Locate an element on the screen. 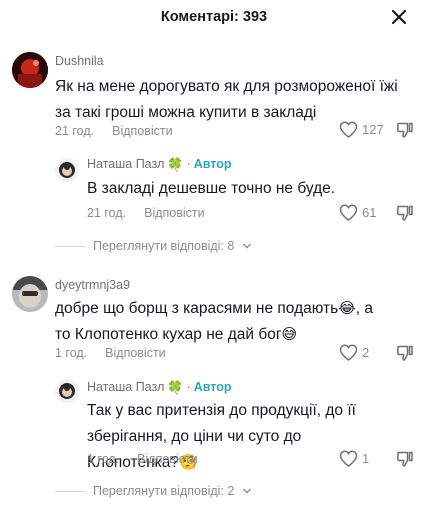  close-icon is located at coordinates (399, 17).